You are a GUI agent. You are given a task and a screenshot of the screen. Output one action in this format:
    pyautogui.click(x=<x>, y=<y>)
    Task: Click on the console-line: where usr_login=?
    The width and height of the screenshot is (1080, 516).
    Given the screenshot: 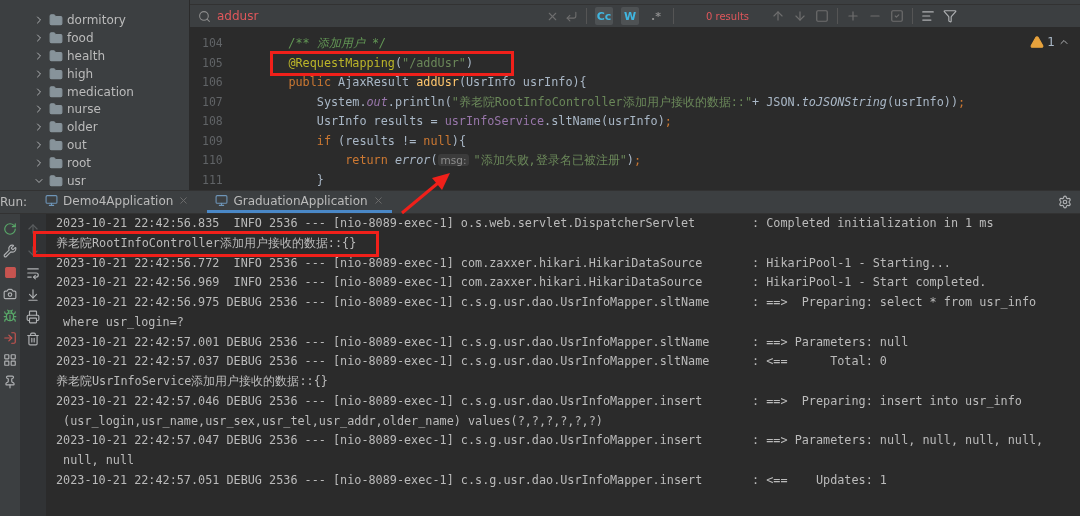 What is the action you would take?
    pyautogui.click(x=123, y=322)
    